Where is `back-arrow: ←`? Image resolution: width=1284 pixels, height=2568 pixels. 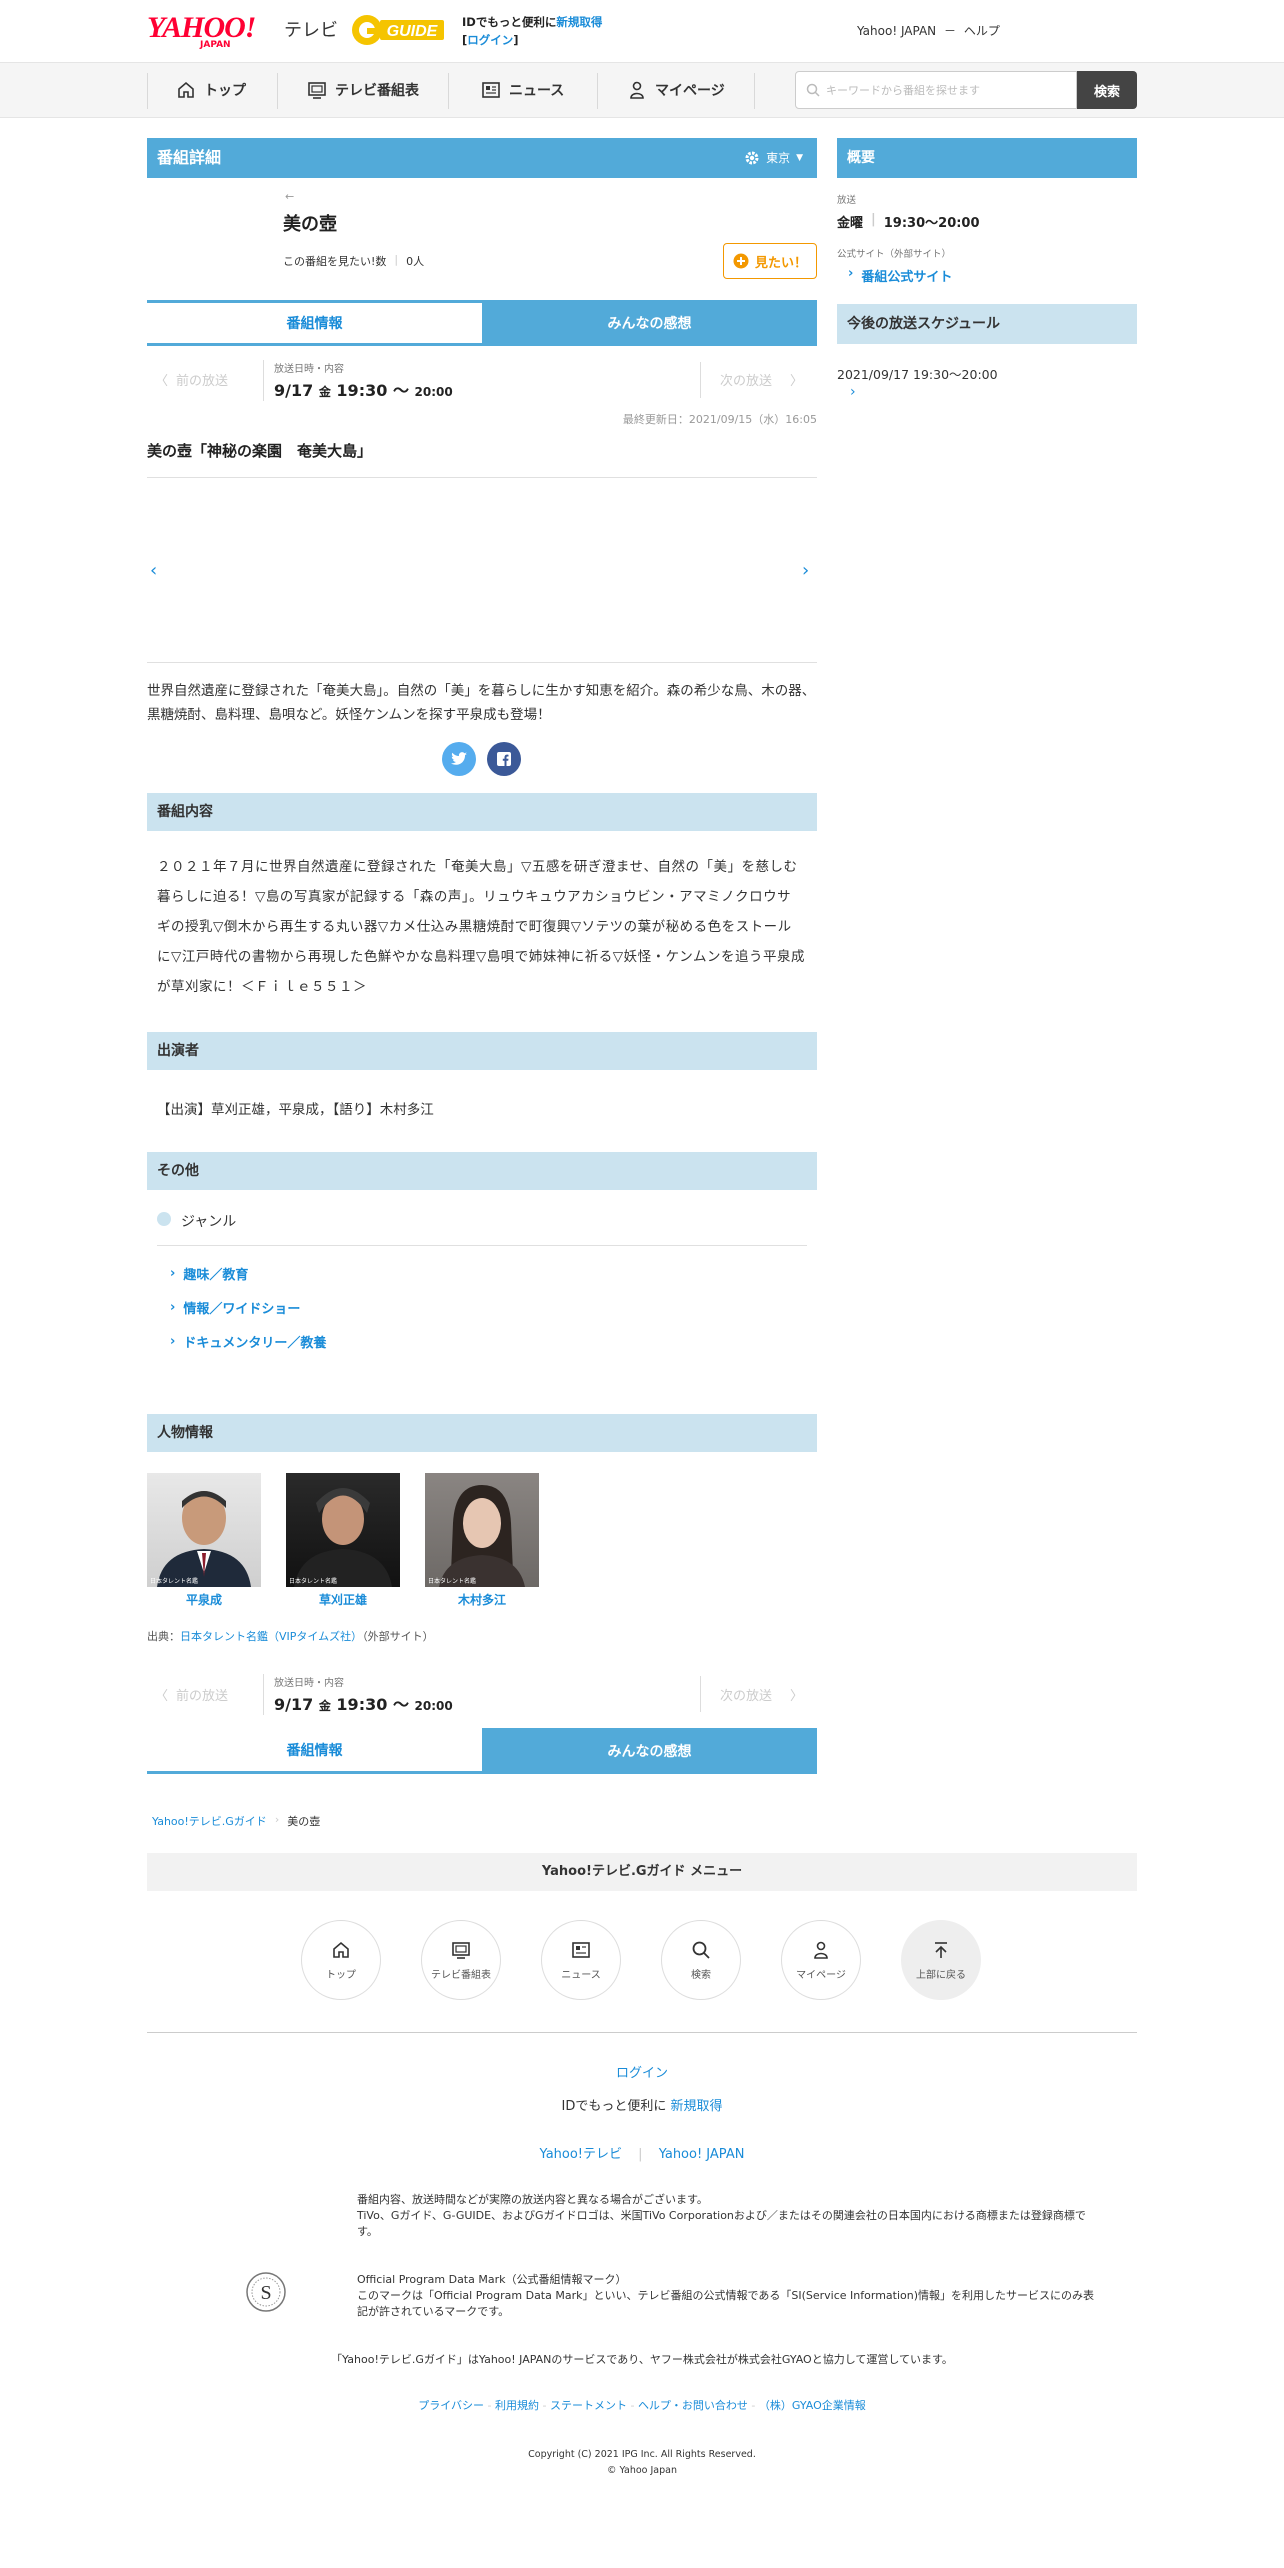 back-arrow: ← is located at coordinates (289, 196).